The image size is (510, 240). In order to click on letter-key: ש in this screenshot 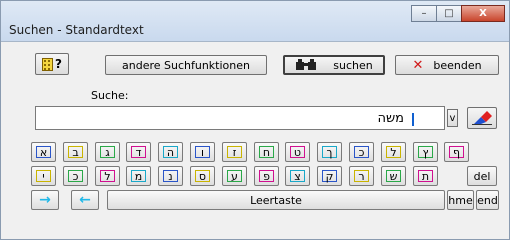, I will do `click(393, 176)`.